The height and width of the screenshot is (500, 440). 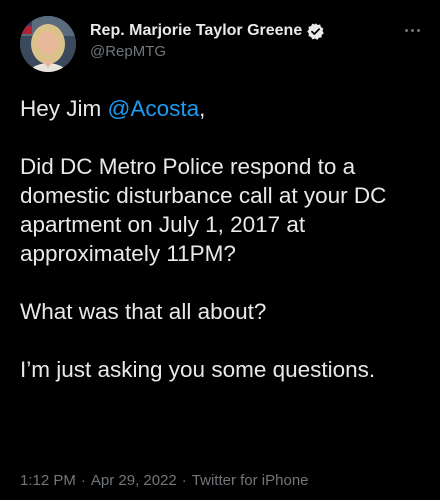 I want to click on author-handle: @RepMTG, so click(x=128, y=51).